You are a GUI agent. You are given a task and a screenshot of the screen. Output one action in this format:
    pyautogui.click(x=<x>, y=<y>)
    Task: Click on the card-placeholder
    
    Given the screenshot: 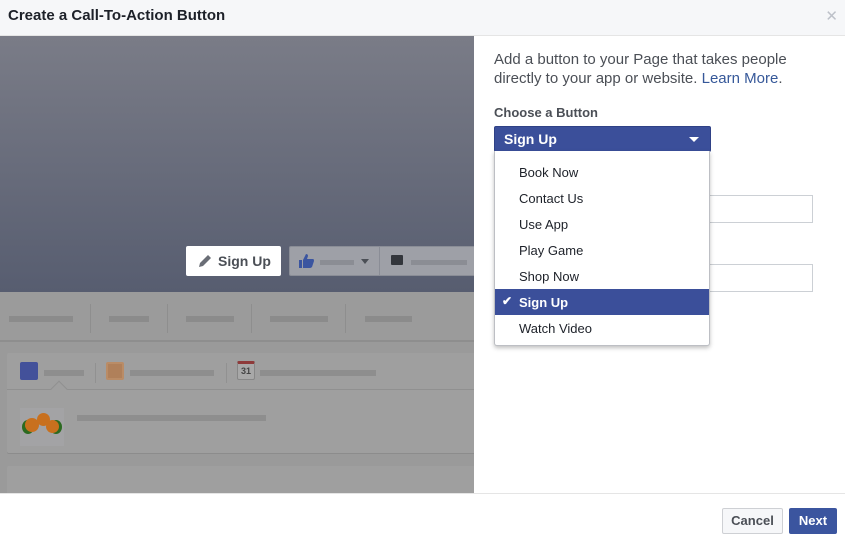 What is the action you would take?
    pyautogui.click(x=240, y=479)
    